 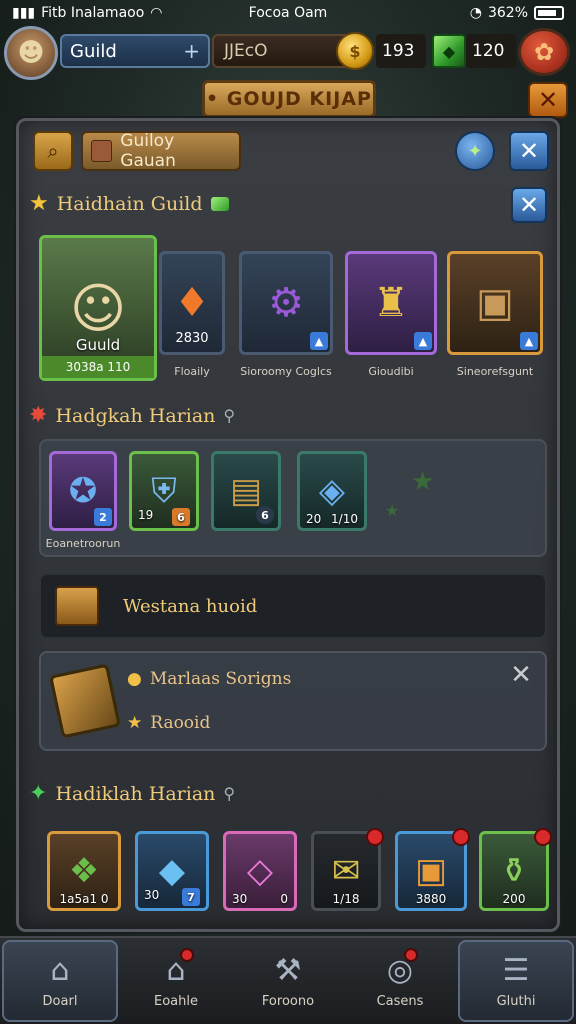 I want to click on daily-item-1: ✪ 2, so click(x=83, y=491).